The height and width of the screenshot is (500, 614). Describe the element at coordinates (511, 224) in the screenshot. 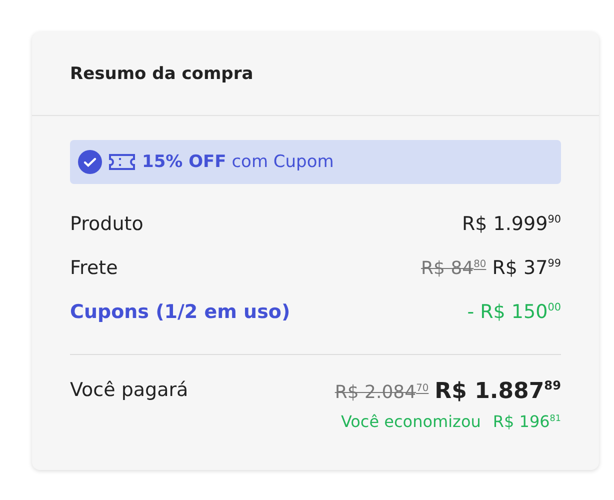

I see `price: R$ 1.999$^{90}$` at that location.